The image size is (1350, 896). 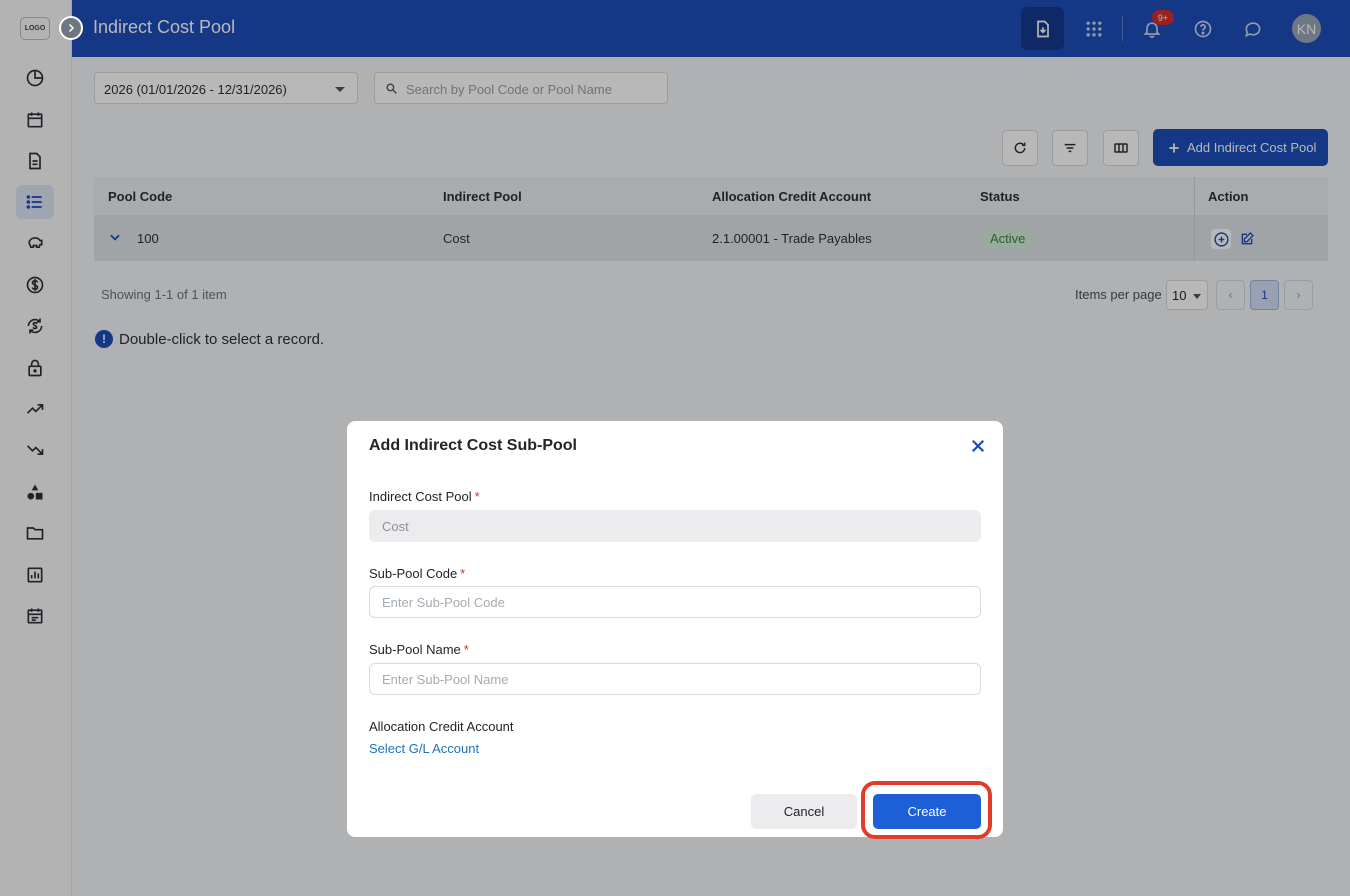 I want to click on indirect-cost-pool-field, so click(x=675, y=526).